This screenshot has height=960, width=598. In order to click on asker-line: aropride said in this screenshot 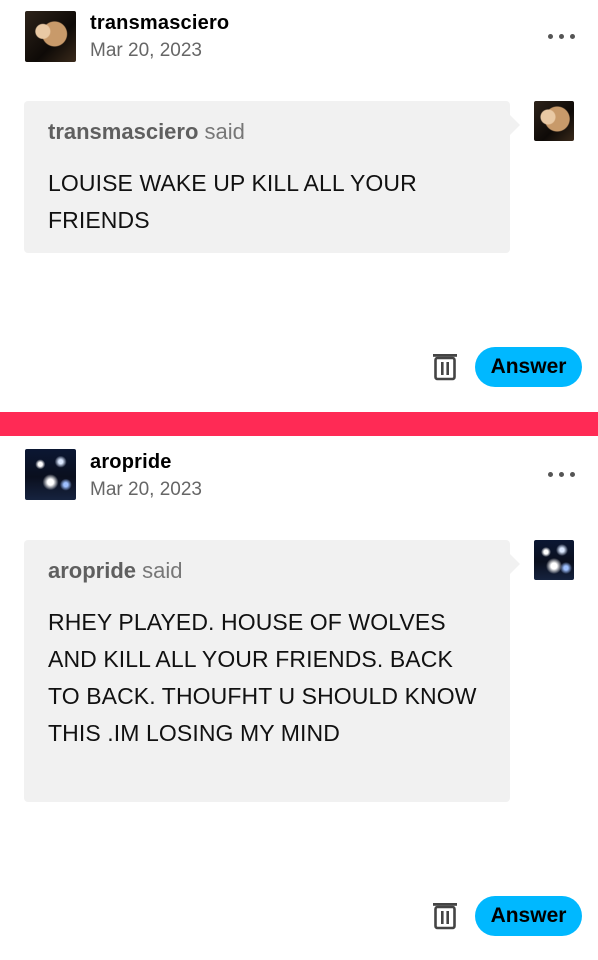, I will do `click(267, 571)`.